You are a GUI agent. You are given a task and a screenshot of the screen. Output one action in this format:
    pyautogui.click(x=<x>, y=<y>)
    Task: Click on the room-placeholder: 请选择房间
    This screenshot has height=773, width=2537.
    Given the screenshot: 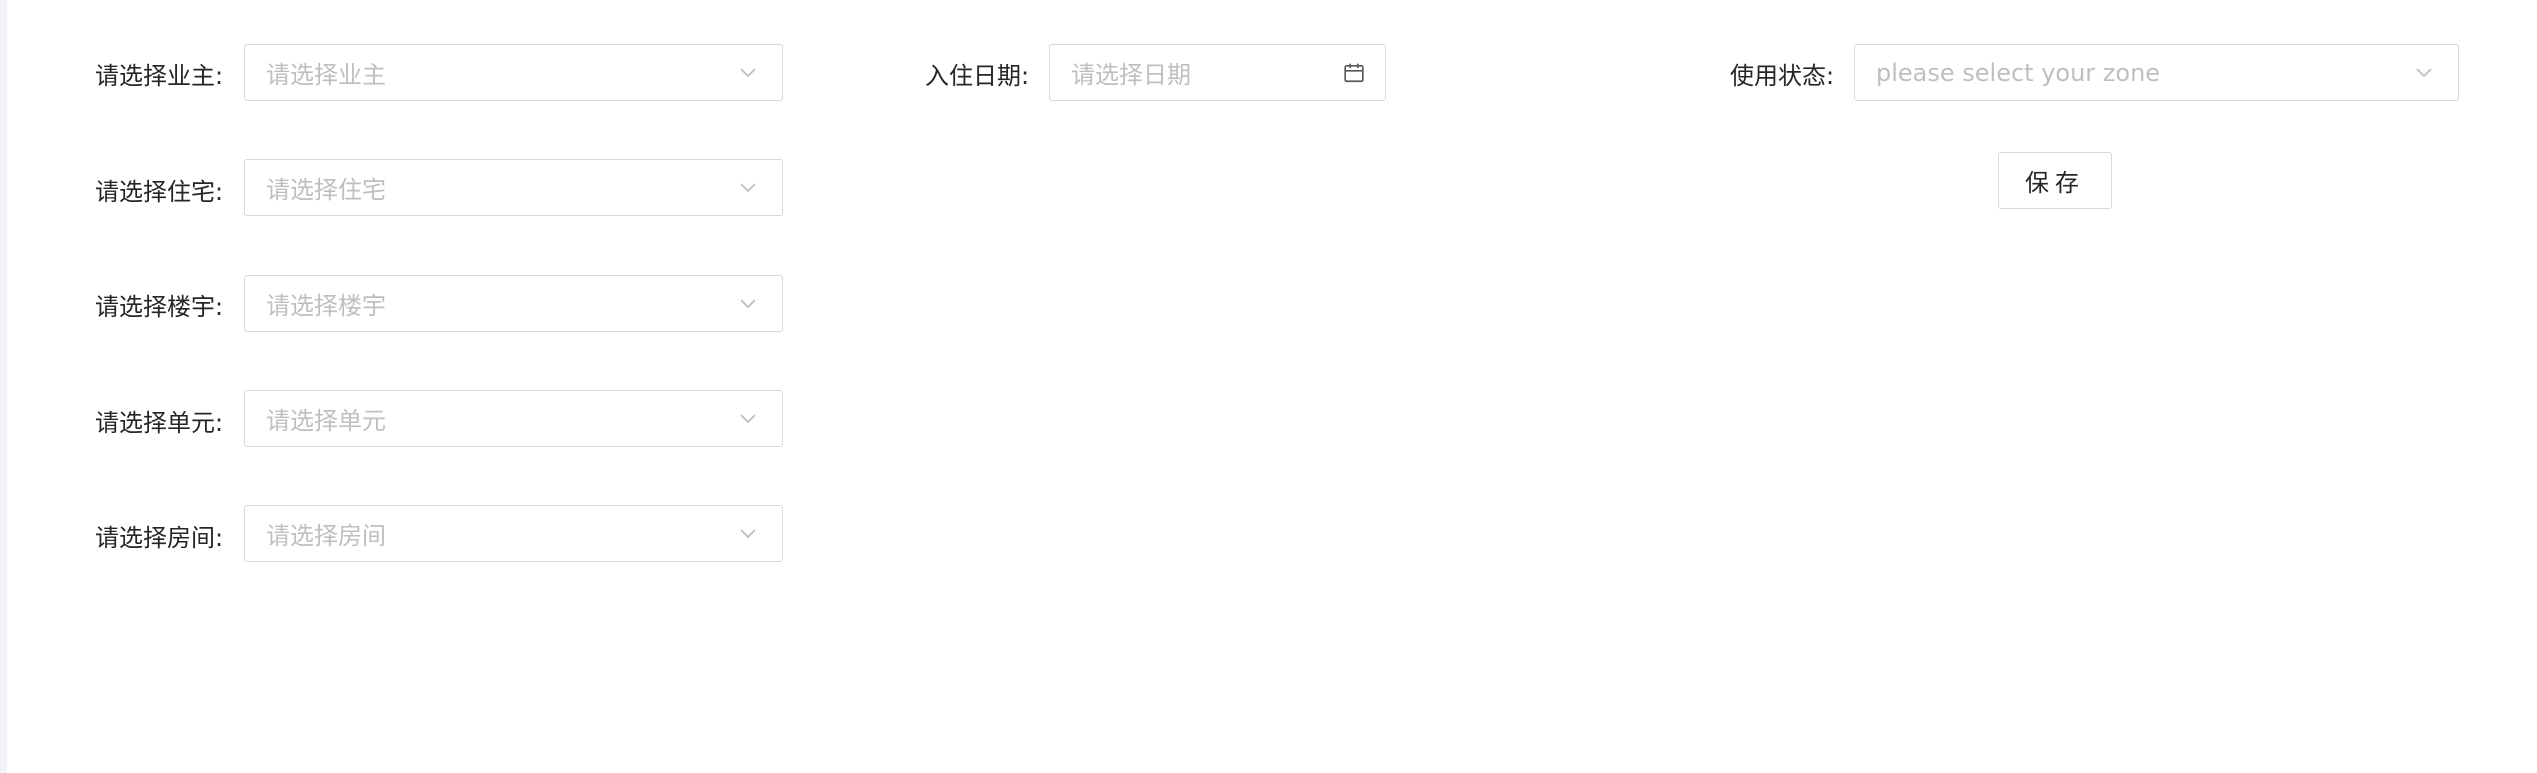 What is the action you would take?
    pyautogui.click(x=326, y=536)
    